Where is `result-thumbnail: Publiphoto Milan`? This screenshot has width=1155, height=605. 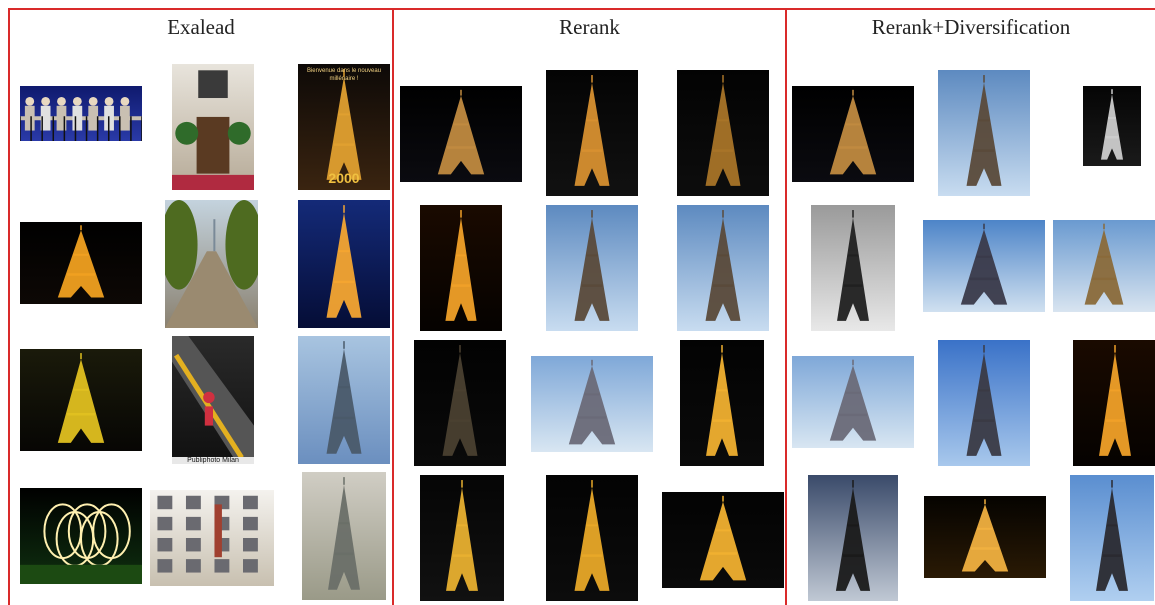 result-thumbnail: Publiphoto Milan is located at coordinates (213, 400).